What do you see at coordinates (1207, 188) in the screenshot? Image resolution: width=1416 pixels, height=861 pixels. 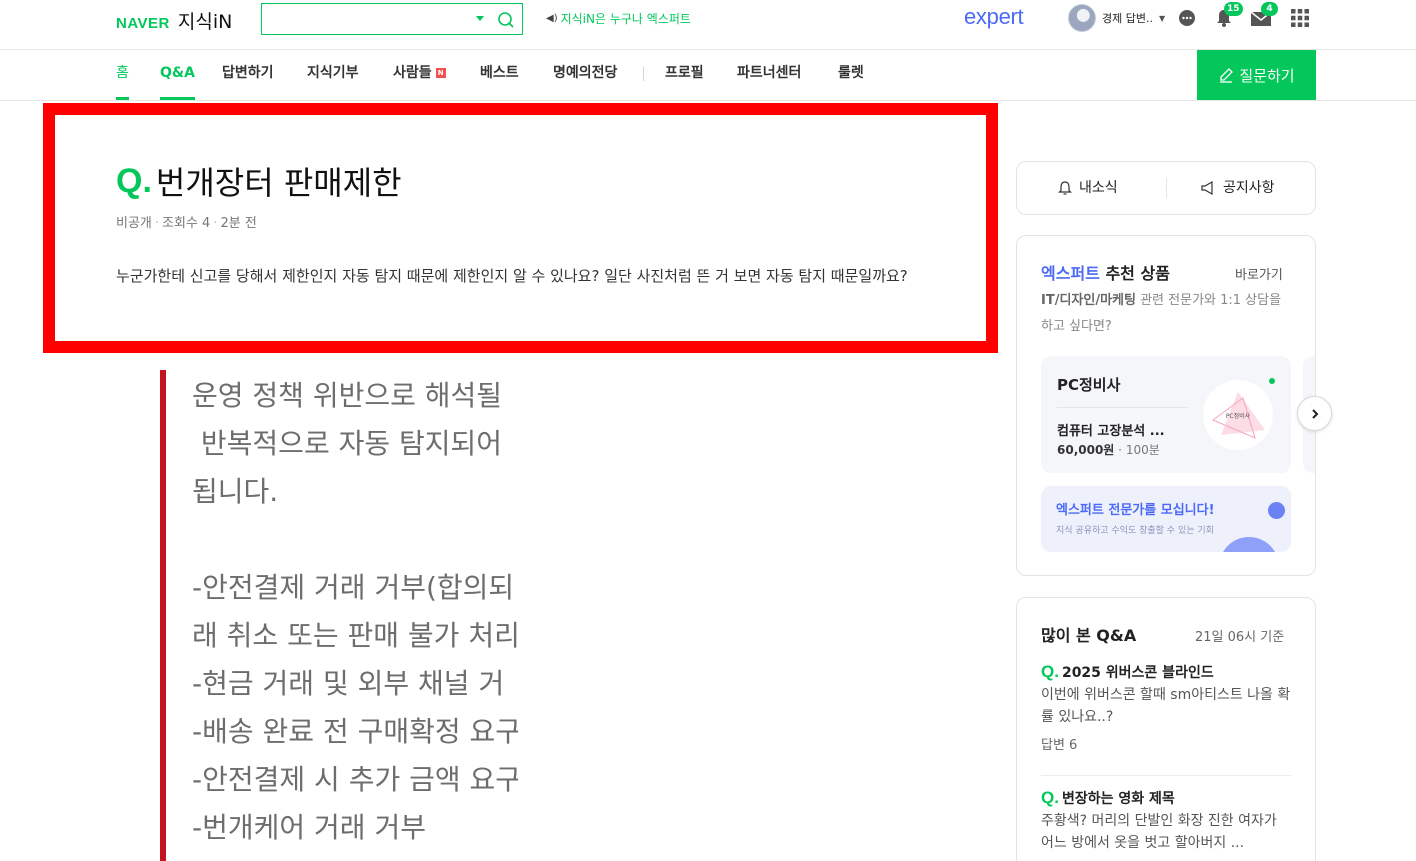 I see `megaphone-icon` at bounding box center [1207, 188].